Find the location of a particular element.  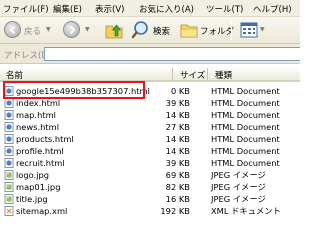

menu-tools: ツール(T) is located at coordinates (224, 9).